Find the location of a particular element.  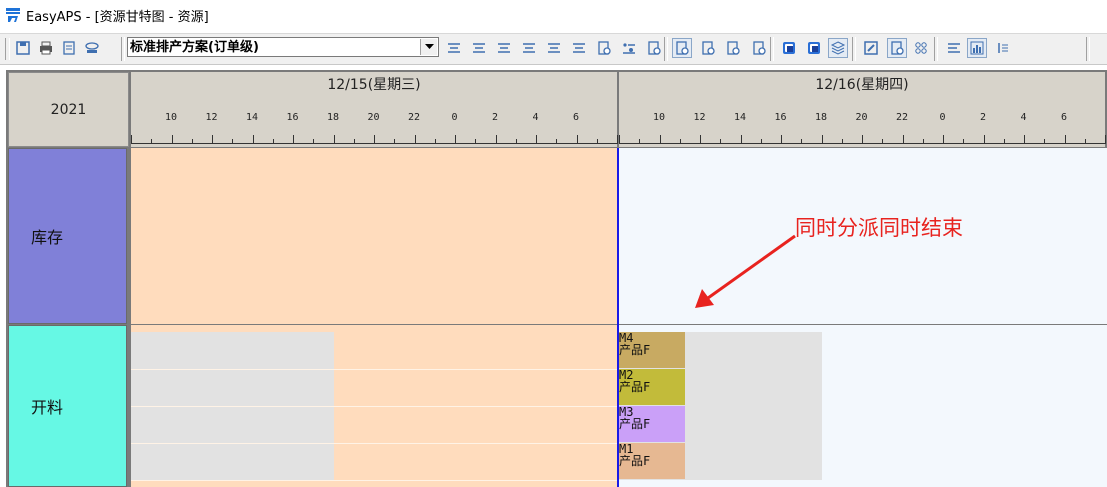

task-product: 产品F is located at coordinates (635, 350).